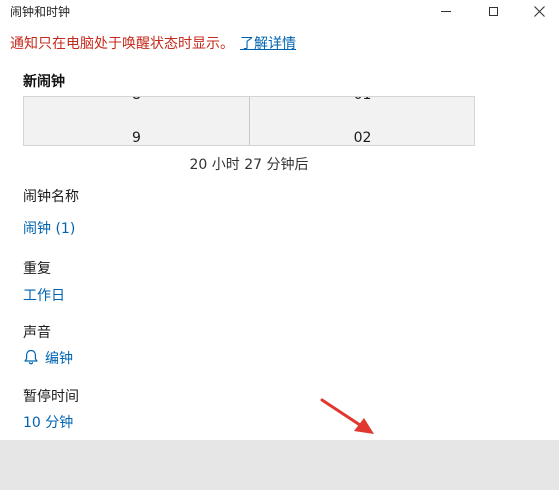  Describe the element at coordinates (49, 228) in the screenshot. I see `alarm-name-field: 闹钟 (1)` at that location.